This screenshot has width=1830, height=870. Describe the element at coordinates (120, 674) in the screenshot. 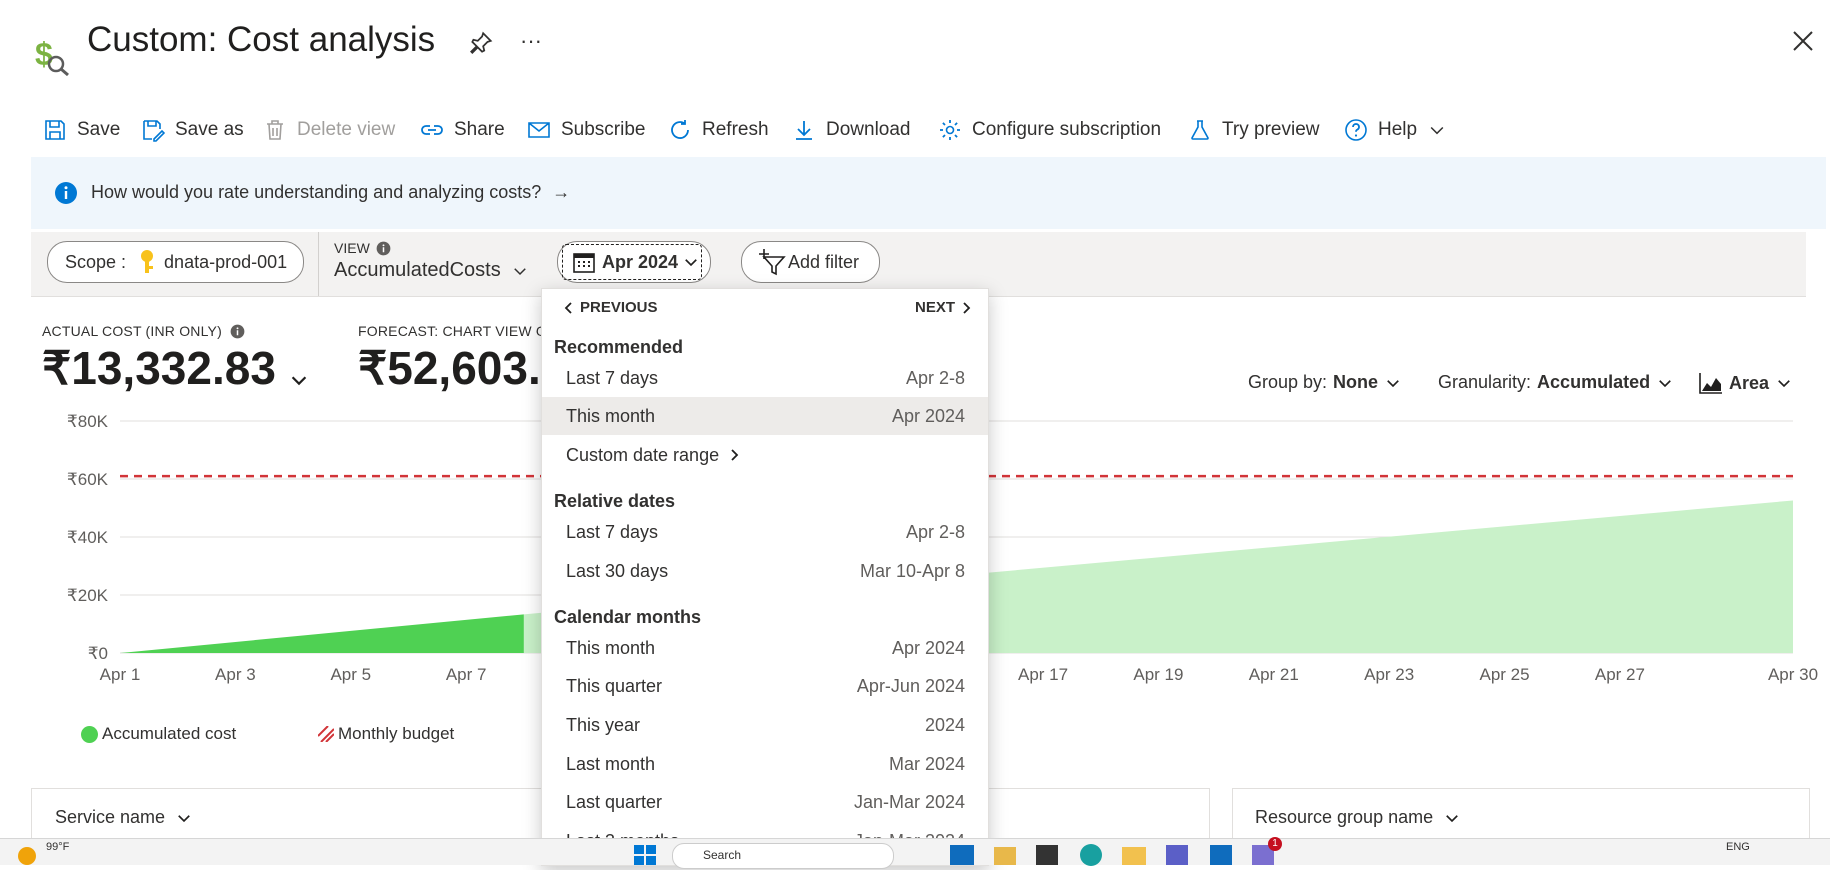

I see `x-tick-label: Apr 1` at that location.